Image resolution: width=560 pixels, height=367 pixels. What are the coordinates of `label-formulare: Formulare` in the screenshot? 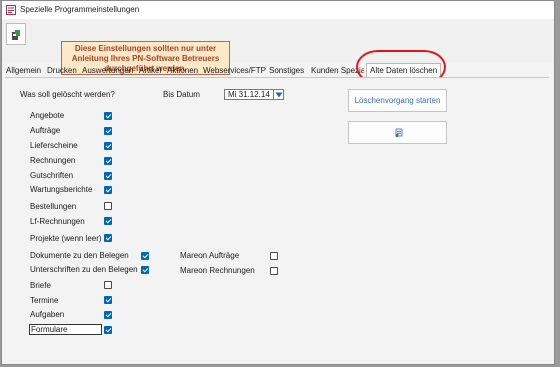 It's located at (49, 329).